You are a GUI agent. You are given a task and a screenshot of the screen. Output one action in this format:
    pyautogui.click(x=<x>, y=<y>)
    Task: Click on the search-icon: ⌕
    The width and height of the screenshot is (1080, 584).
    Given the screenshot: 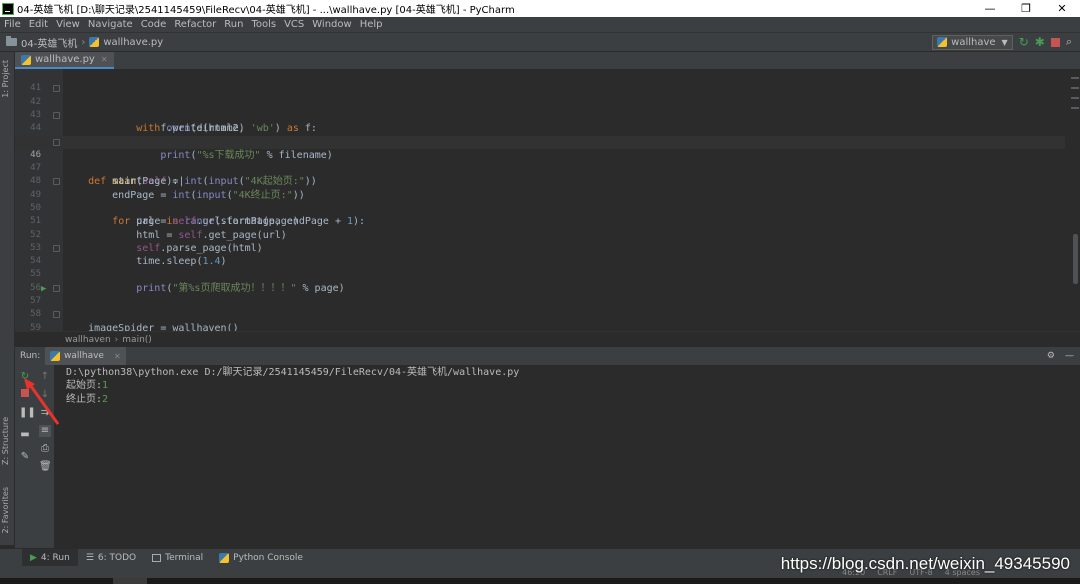 What is the action you would take?
    pyautogui.click(x=1069, y=42)
    